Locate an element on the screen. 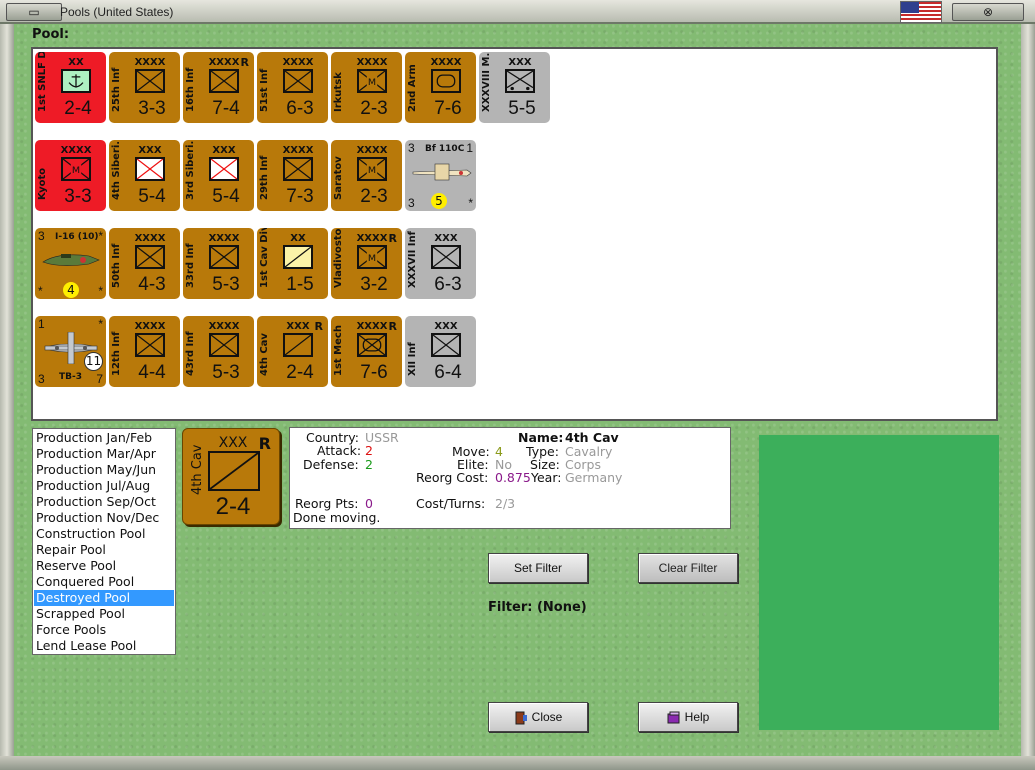 This screenshot has height=770, width=1035. unit-counter: XXXX R Vladivostok M 3-2 is located at coordinates (366, 263).